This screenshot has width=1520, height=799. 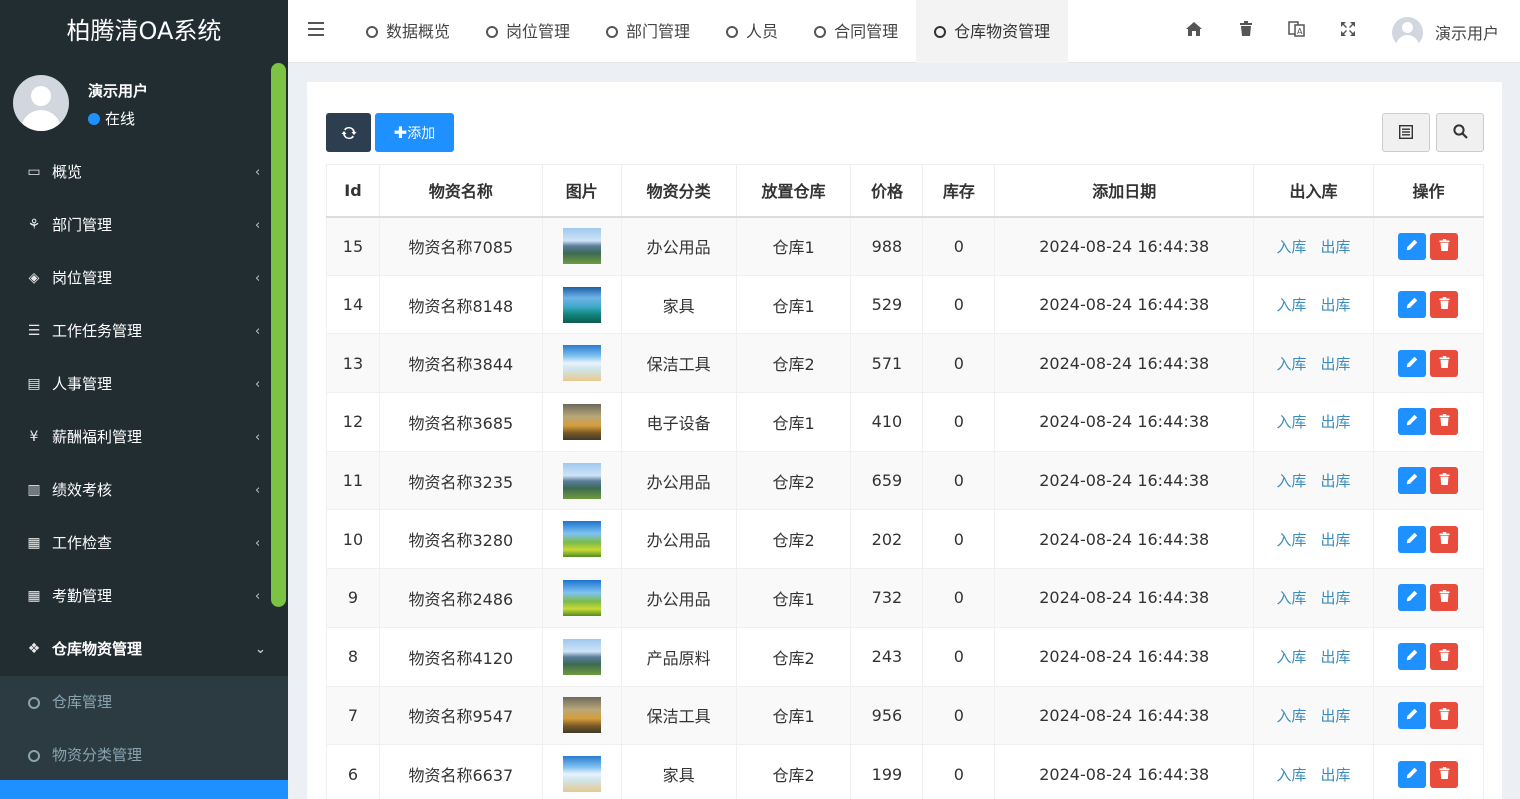 I want to click on sidebar-subitem-1: 物资分类管理, so click(x=144, y=755).